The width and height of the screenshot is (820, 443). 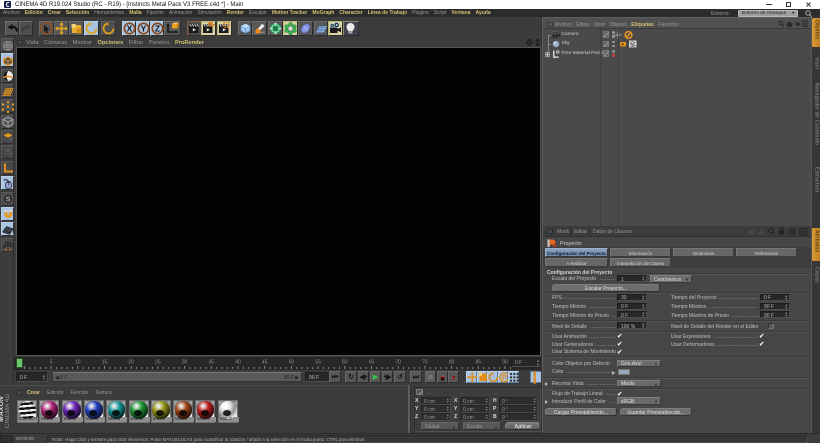 I want to click on svg-text: Z, so click(x=156, y=29).